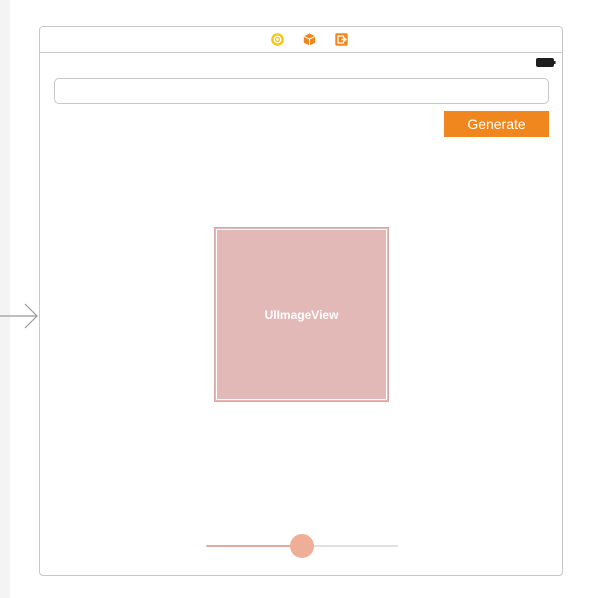  Describe the element at coordinates (301, 91) in the screenshot. I see `text-field` at that location.